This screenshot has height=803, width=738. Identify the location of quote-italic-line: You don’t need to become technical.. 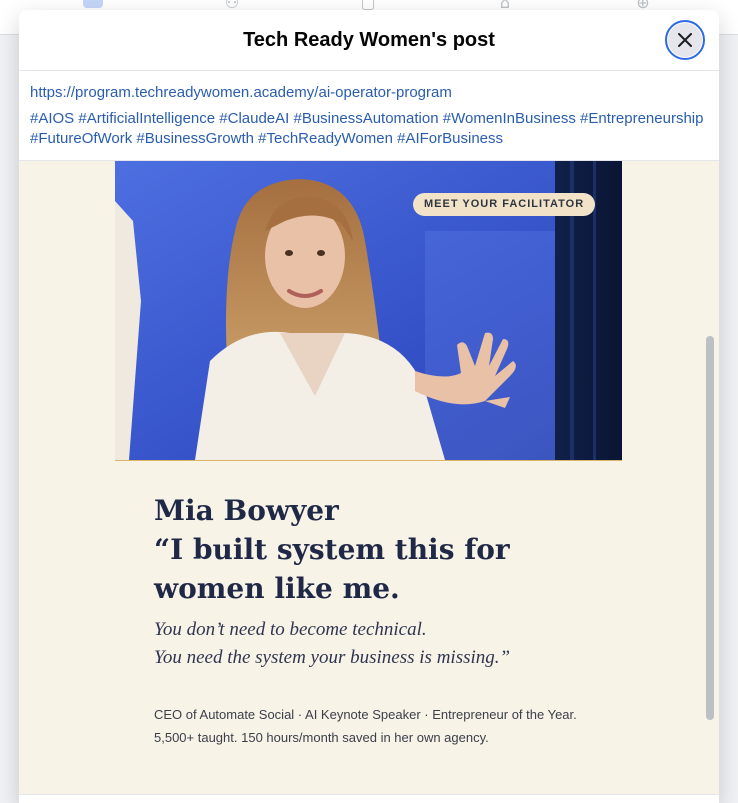
(290, 629).